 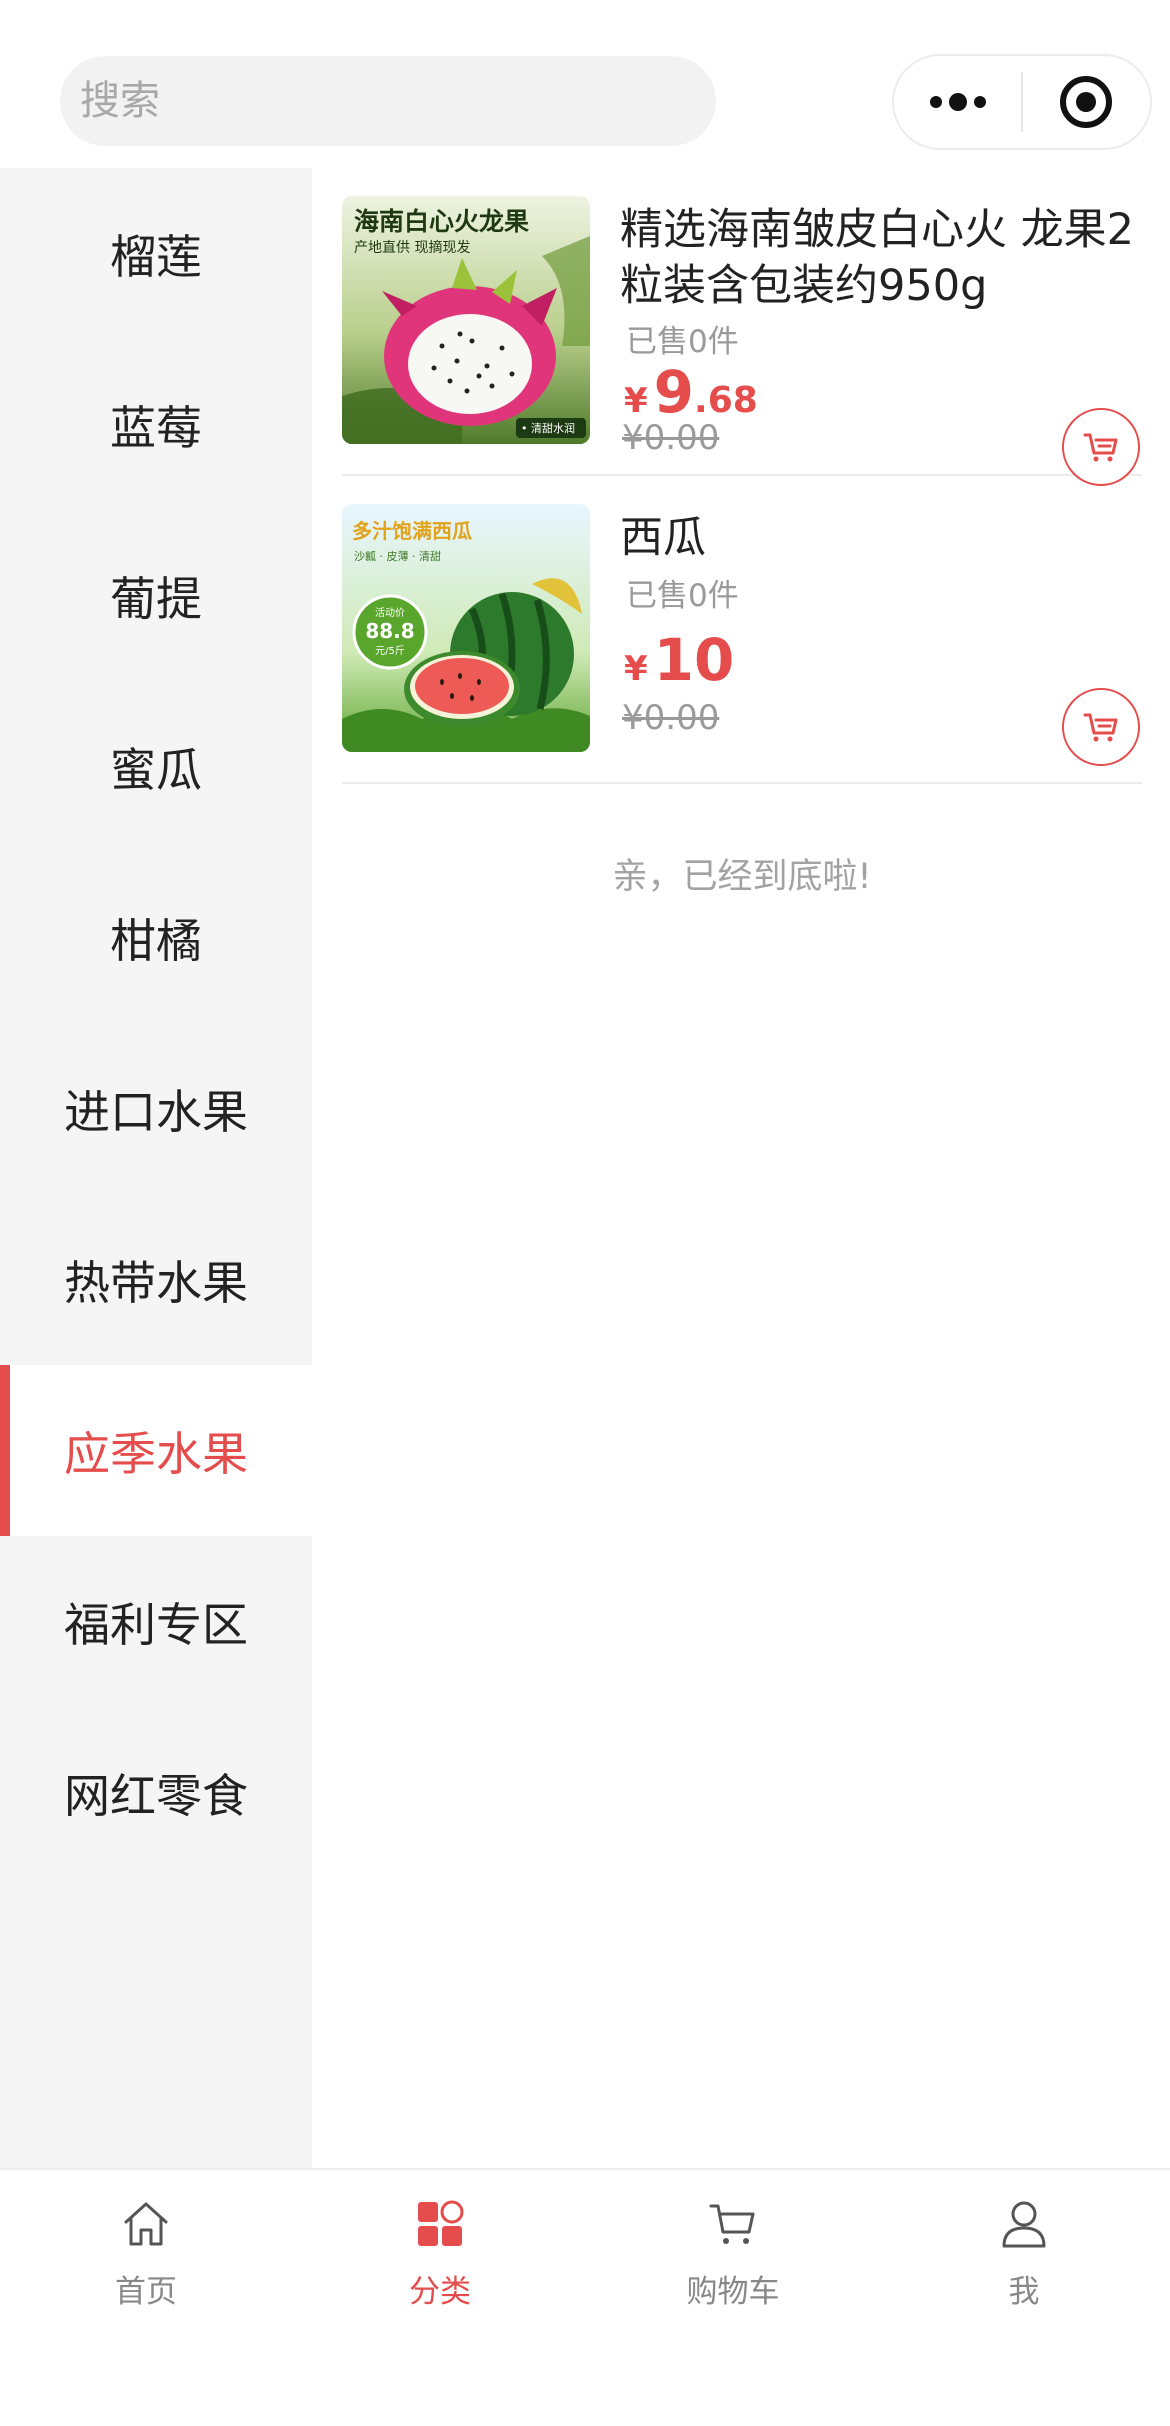 I want to click on product-image: 海南白心火龙果 产地直供 现摘现发 • 清甜水润, so click(x=466, y=320).